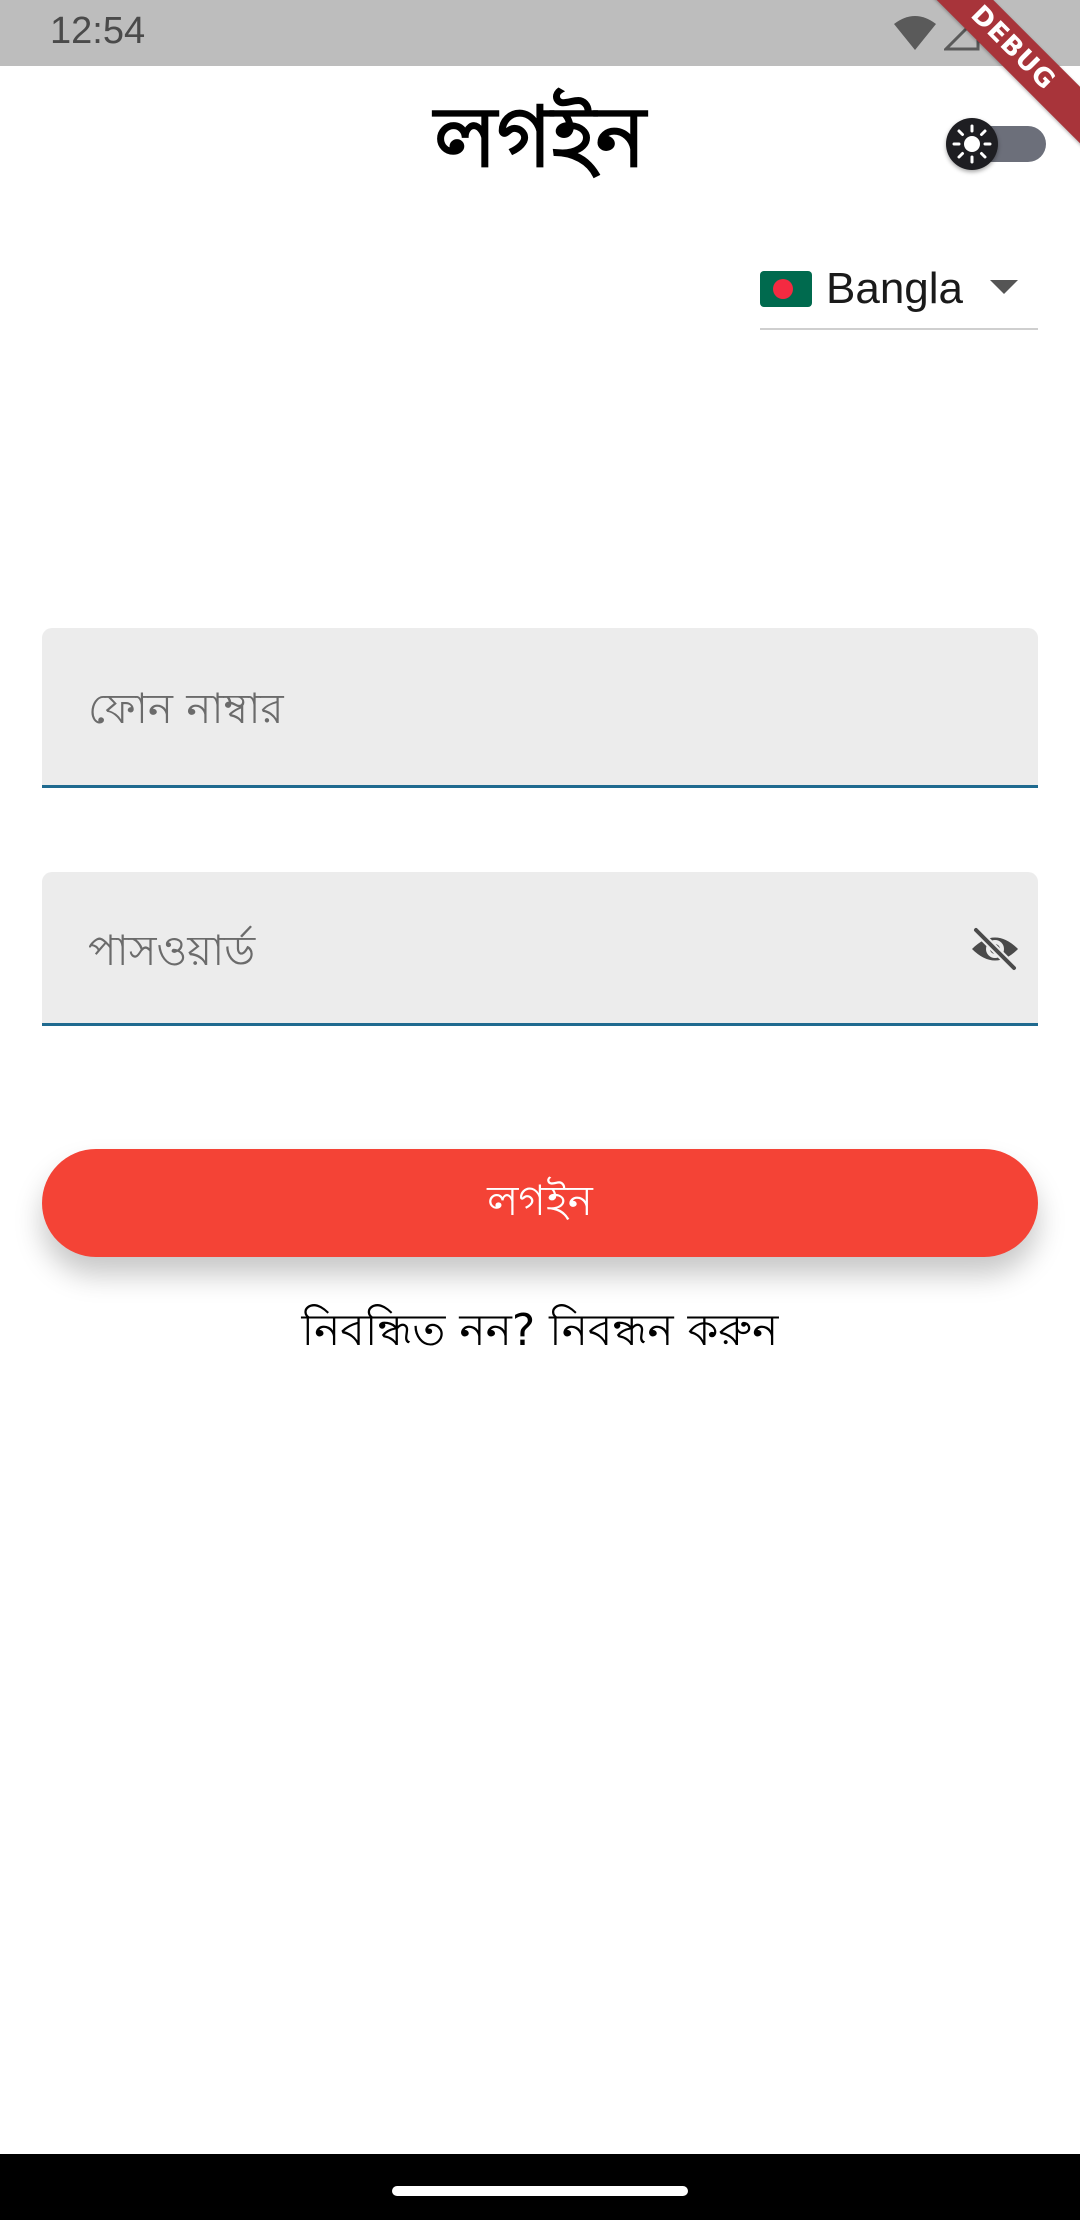 The height and width of the screenshot is (2220, 1080). I want to click on eye-off-icon, so click(995, 949).